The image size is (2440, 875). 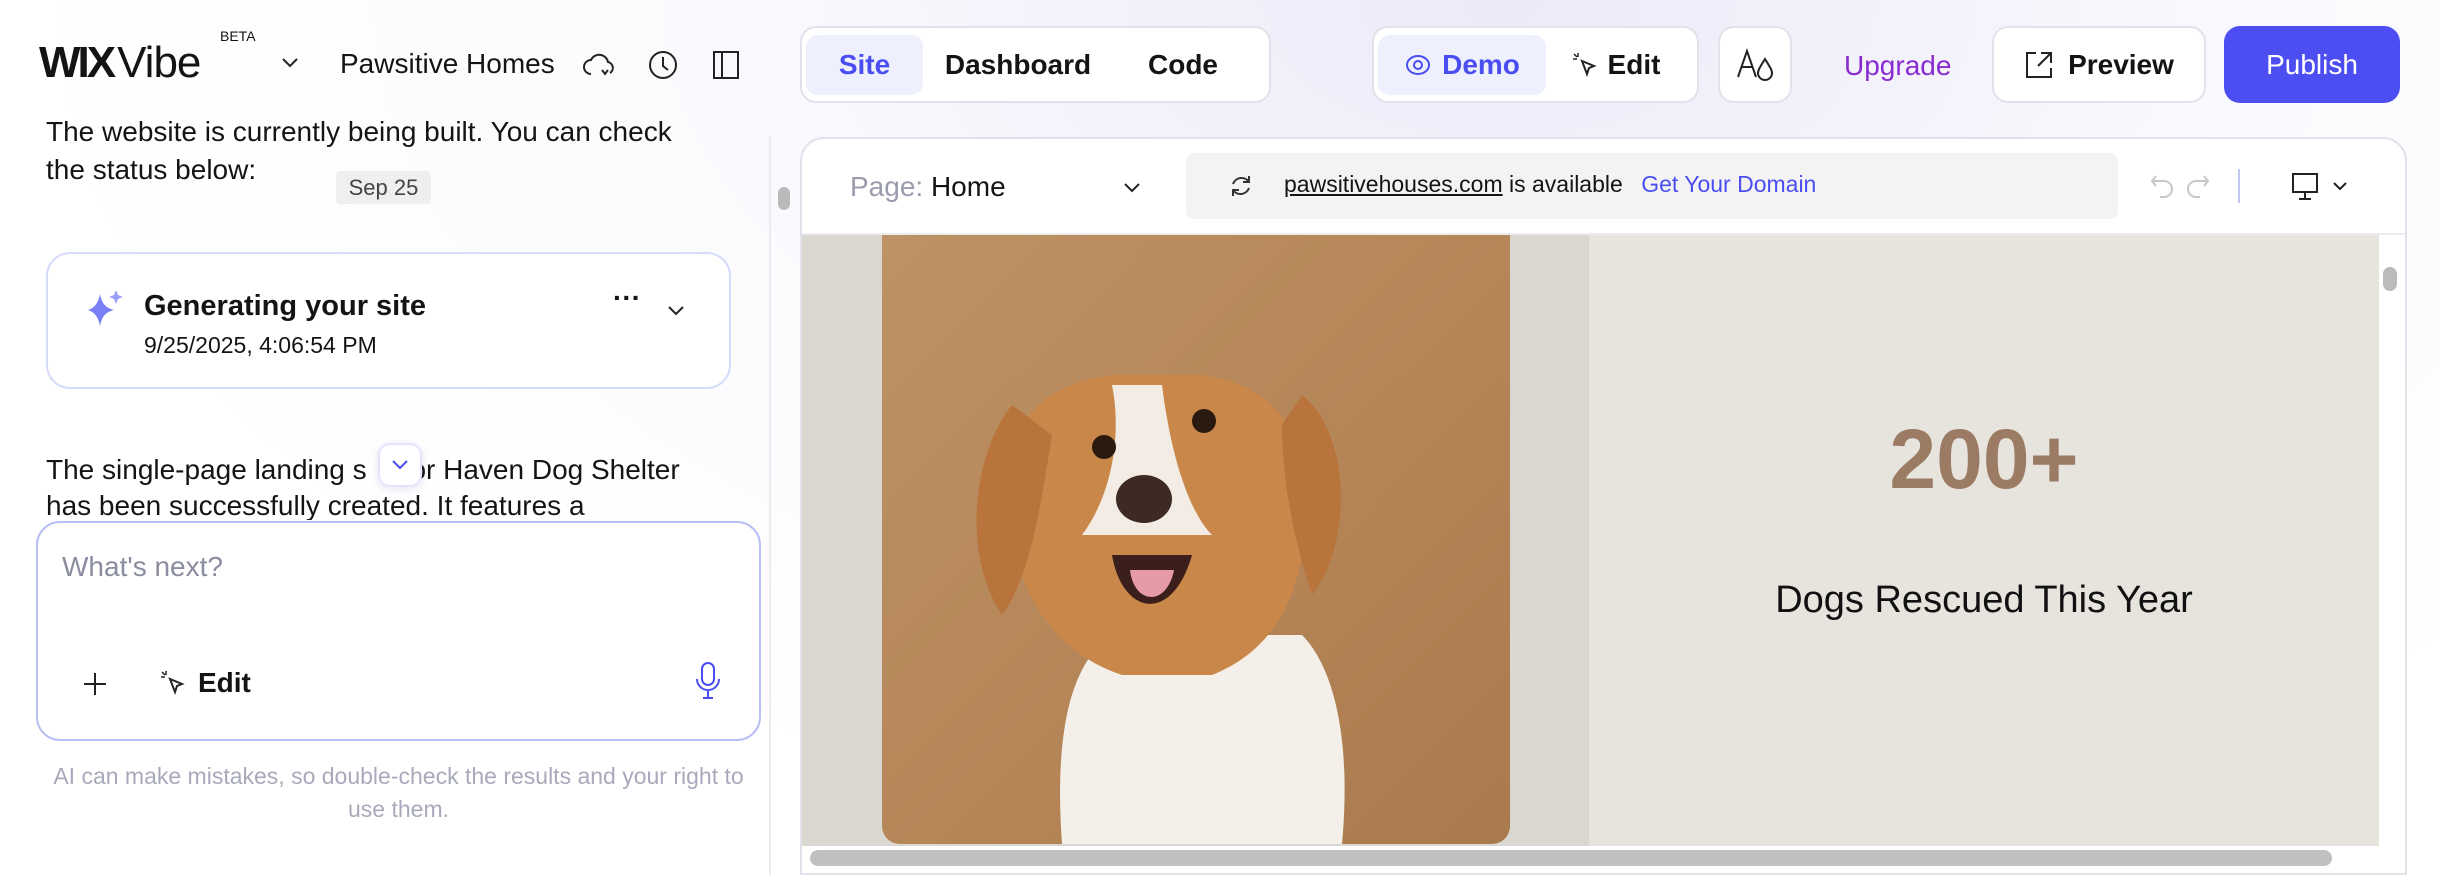 I want to click on tab-edit-label: Edit, so click(x=1634, y=64).